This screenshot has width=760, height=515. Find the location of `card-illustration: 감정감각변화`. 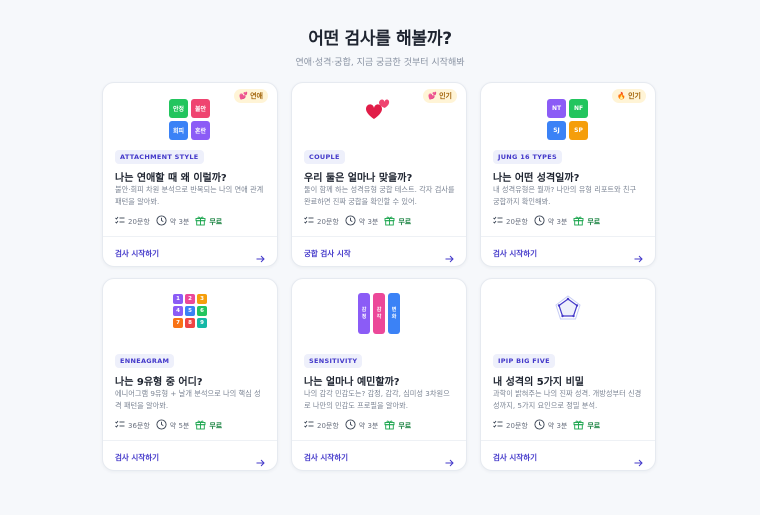

card-illustration: 감정감각변화 is located at coordinates (379, 313).